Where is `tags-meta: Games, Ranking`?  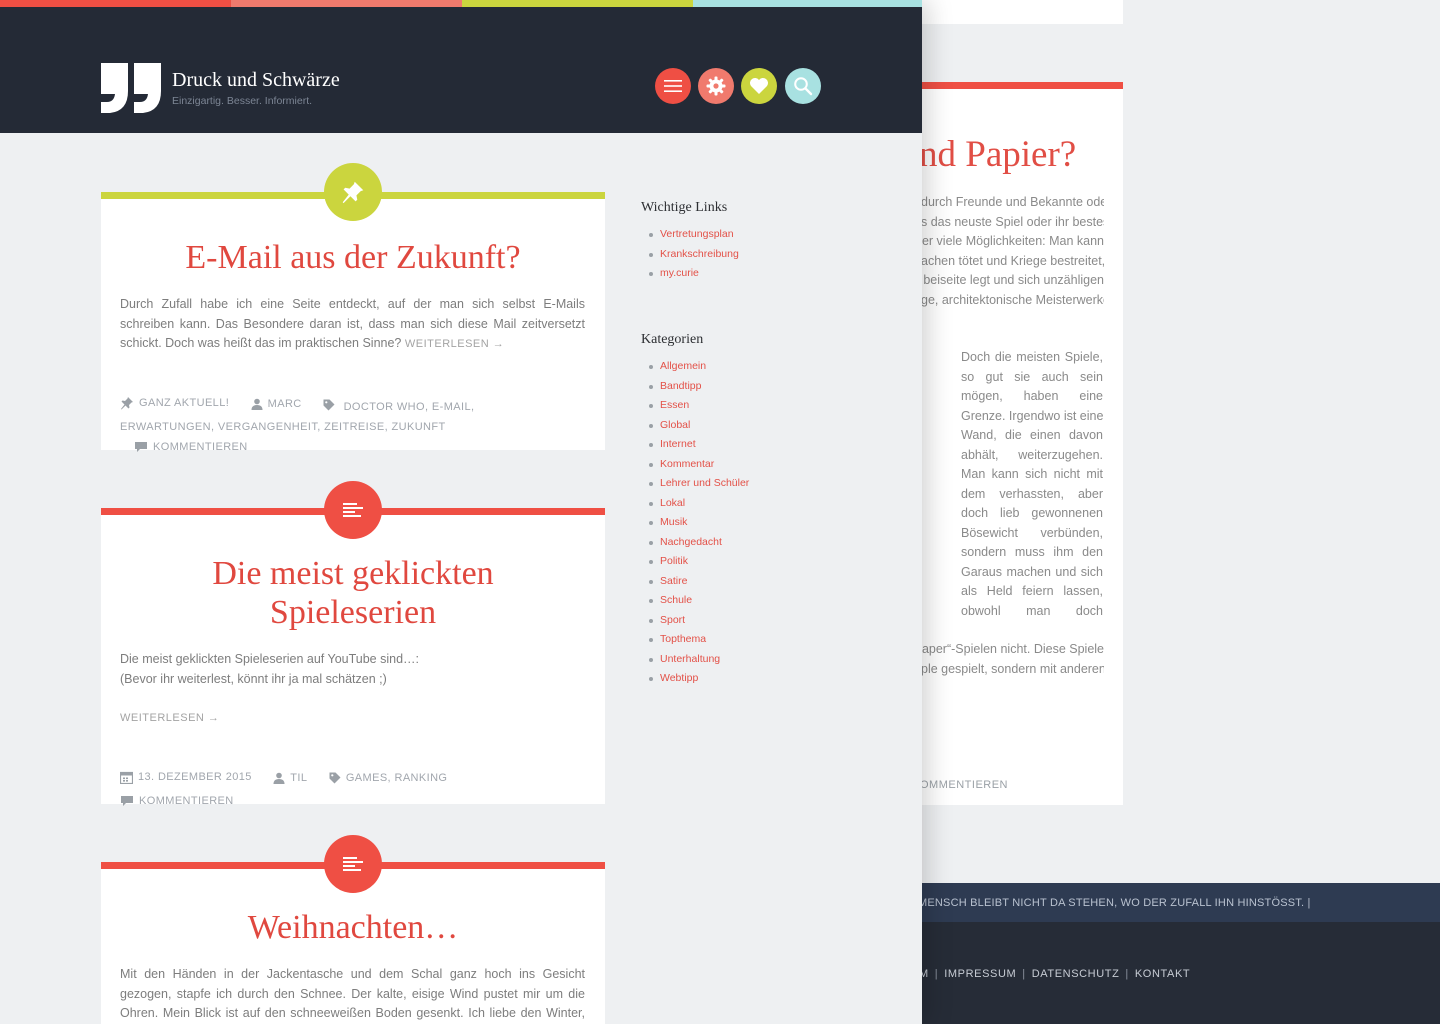
tags-meta: Games, Ranking is located at coordinates (388, 778).